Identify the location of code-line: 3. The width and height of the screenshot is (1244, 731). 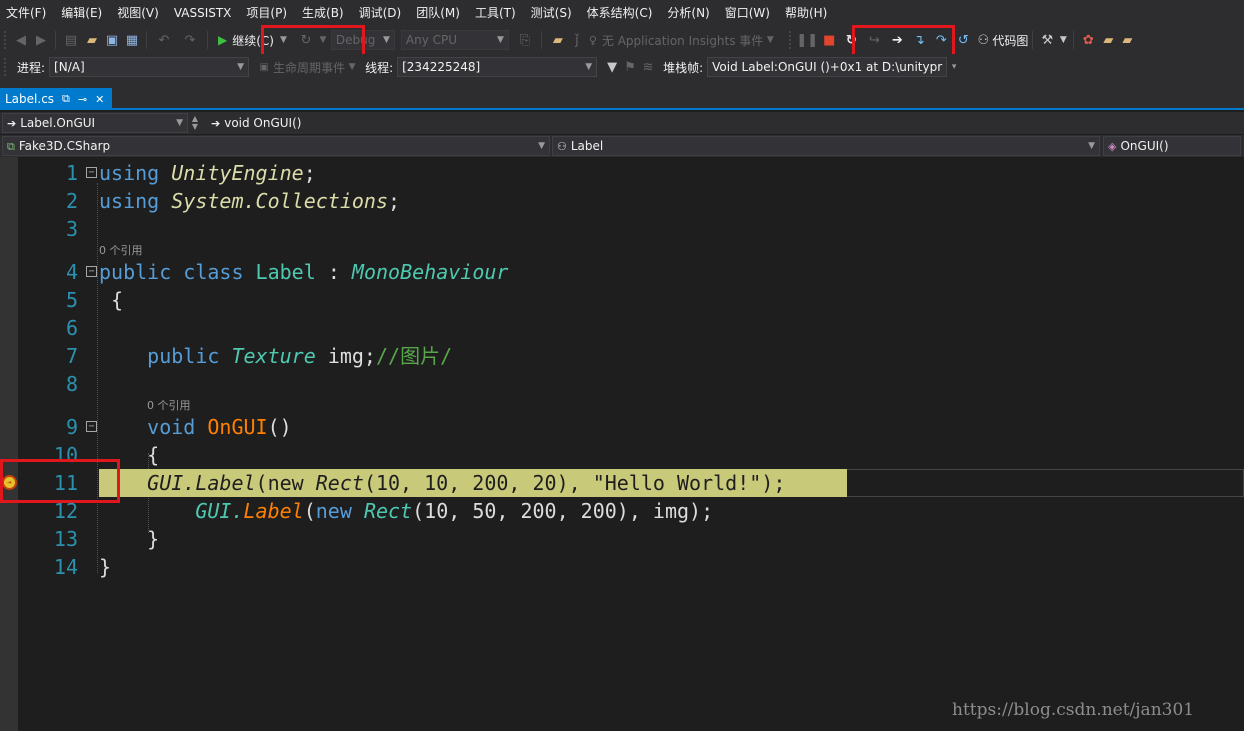
(71, 229).